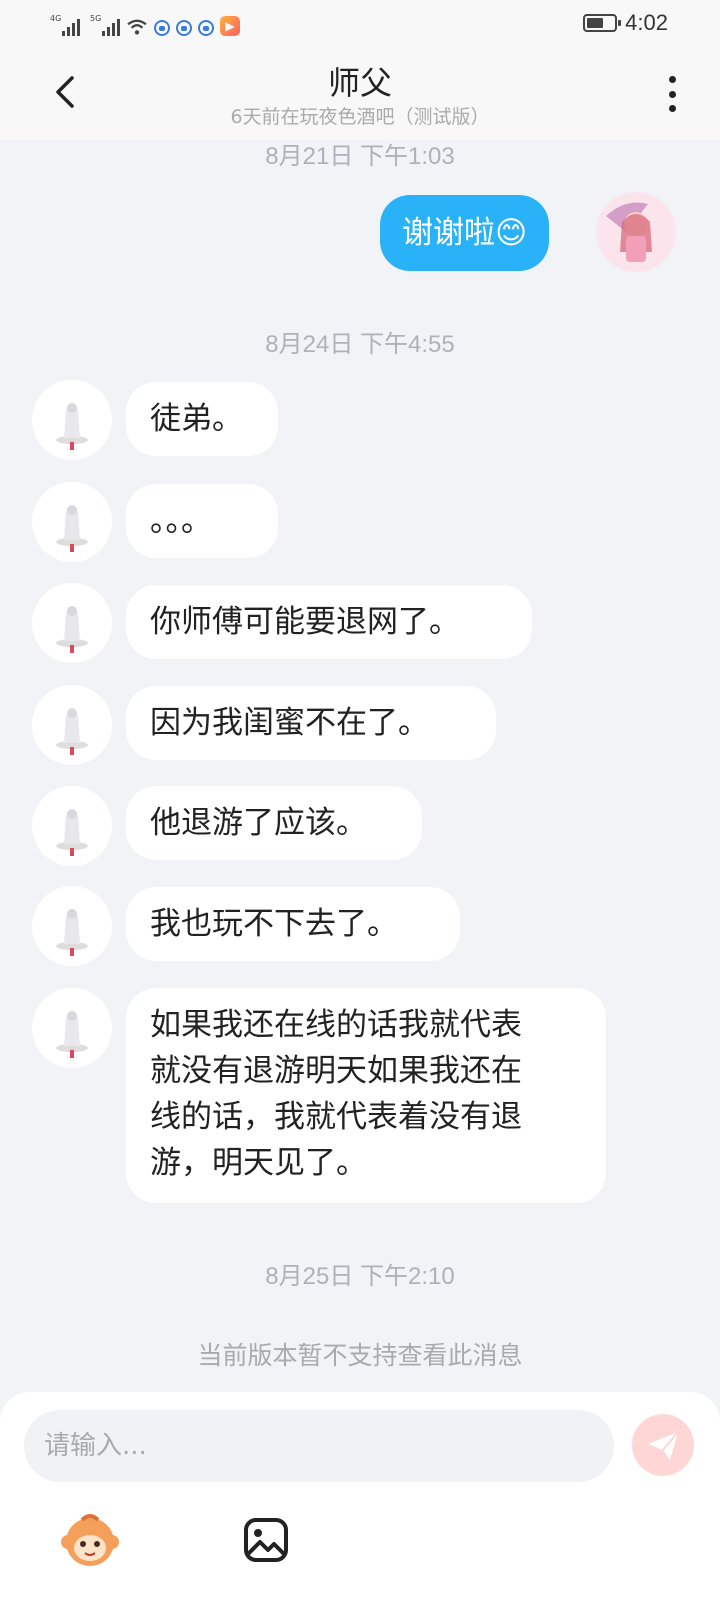 This screenshot has width=720, height=1600. I want to click on image-icon, so click(266, 1540).